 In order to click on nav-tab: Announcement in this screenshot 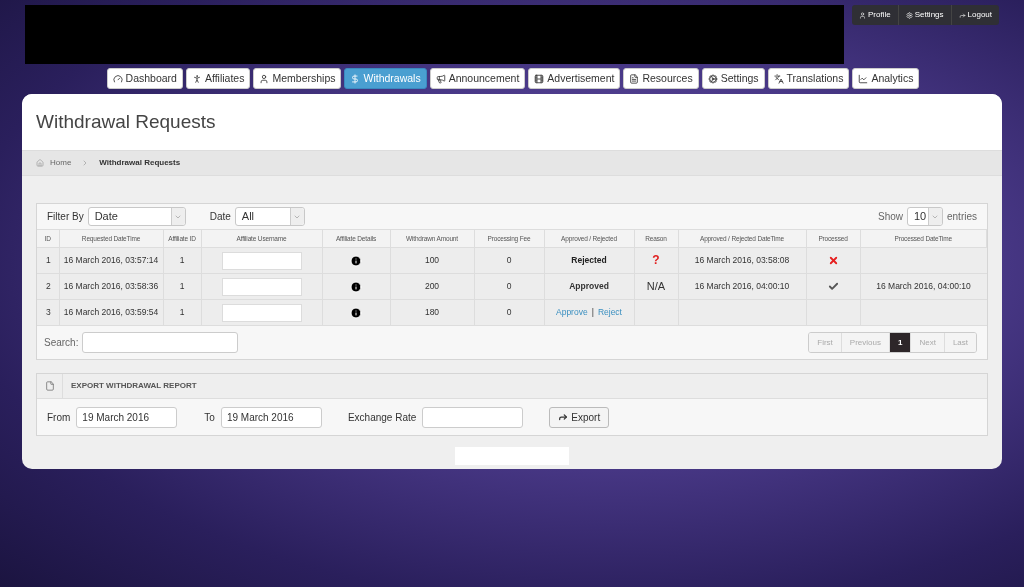, I will do `click(477, 78)`.